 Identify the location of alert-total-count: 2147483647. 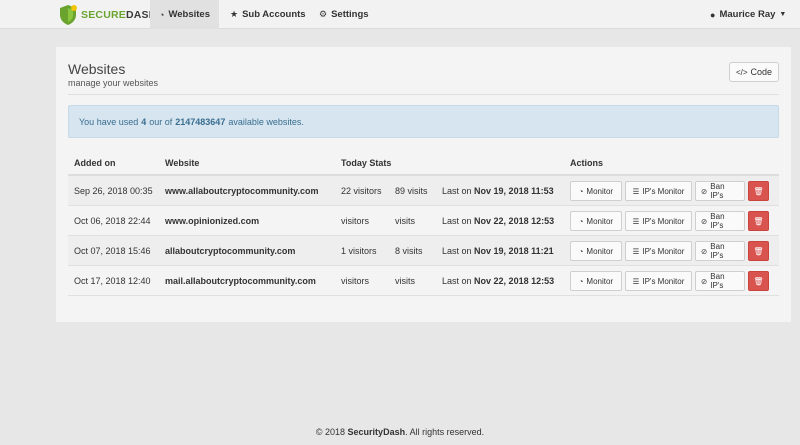
(200, 121).